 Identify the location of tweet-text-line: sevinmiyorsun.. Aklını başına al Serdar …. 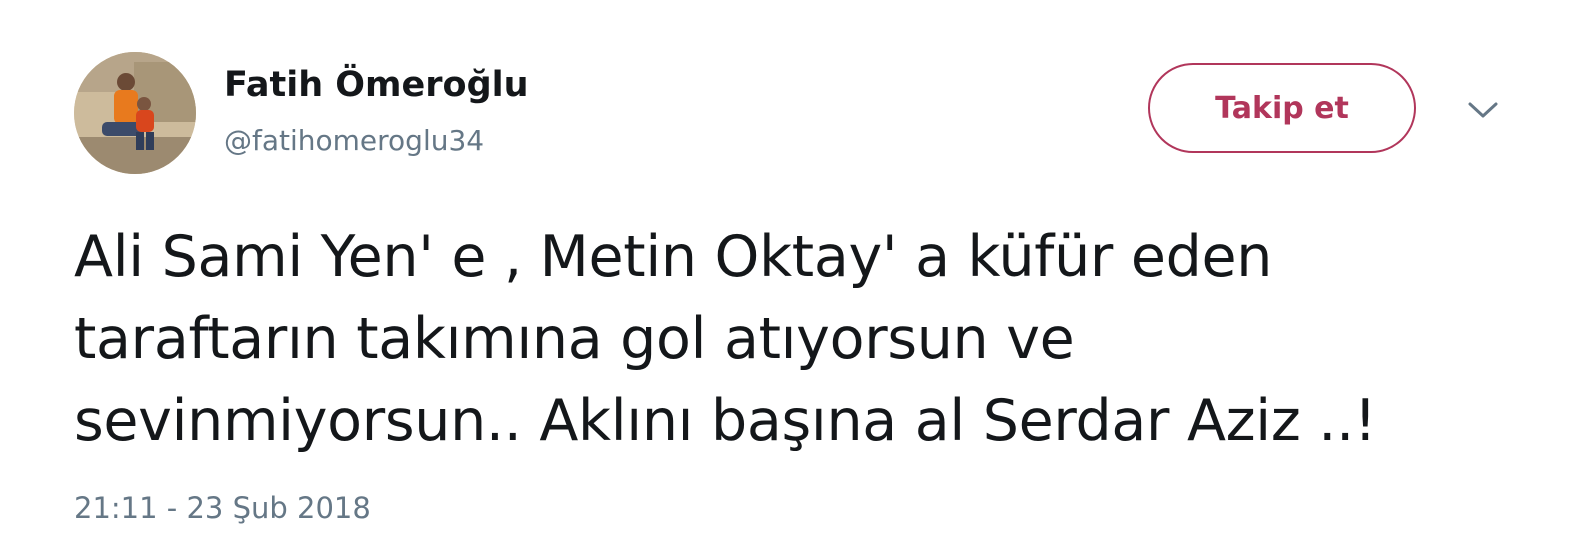
(725, 421).